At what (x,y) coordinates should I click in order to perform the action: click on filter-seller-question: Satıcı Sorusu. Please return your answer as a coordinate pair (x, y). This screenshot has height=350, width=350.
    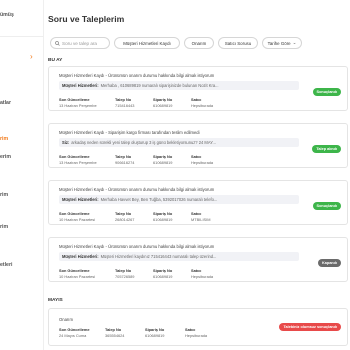
    Looking at the image, I should click on (238, 43).